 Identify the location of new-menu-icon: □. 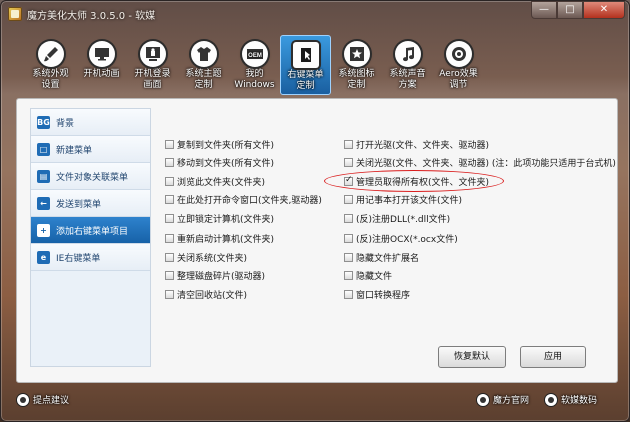
(43, 149).